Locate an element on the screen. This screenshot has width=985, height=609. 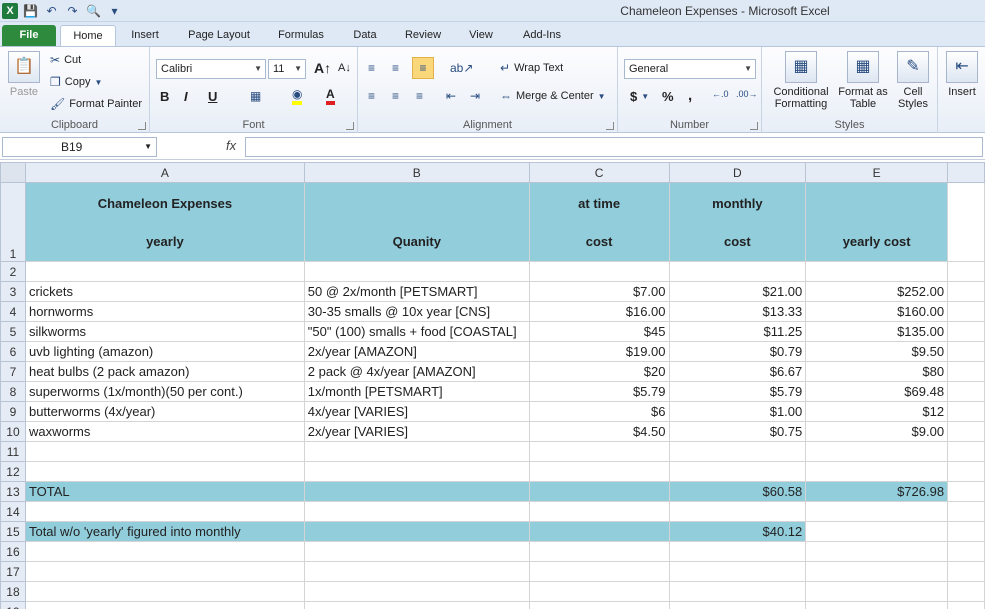
column-header-f is located at coordinates (966, 172).